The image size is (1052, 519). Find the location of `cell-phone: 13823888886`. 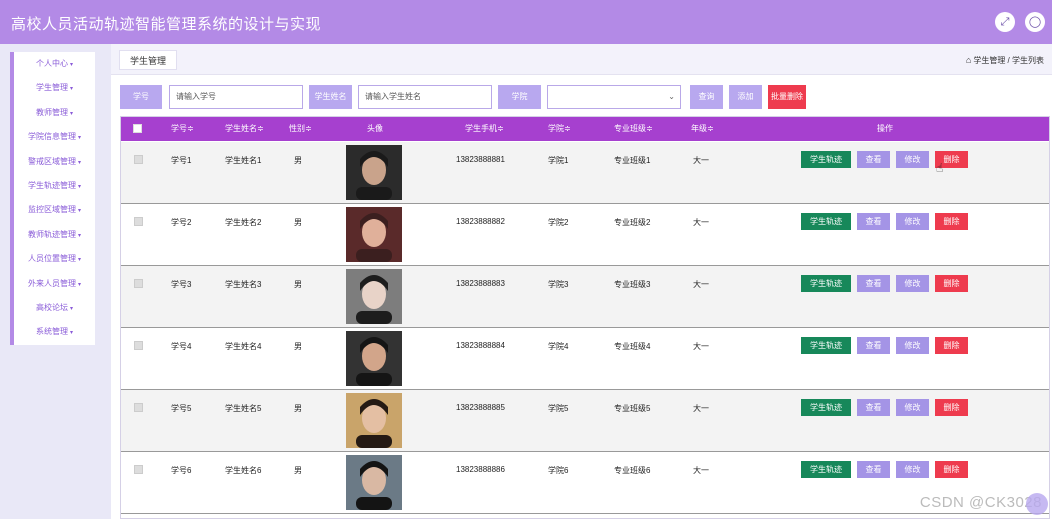

cell-phone: 13823888886 is located at coordinates (480, 469).